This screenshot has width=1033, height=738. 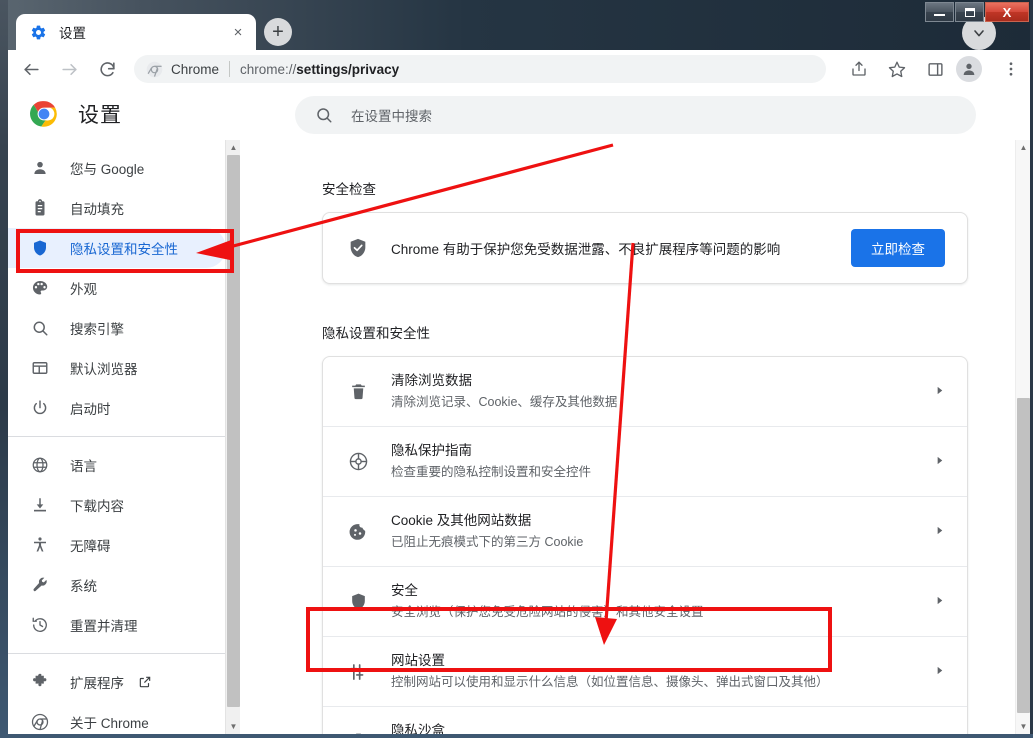 I want to click on sidebar-item-search-engine: 搜索引擎, so click(x=117, y=328).